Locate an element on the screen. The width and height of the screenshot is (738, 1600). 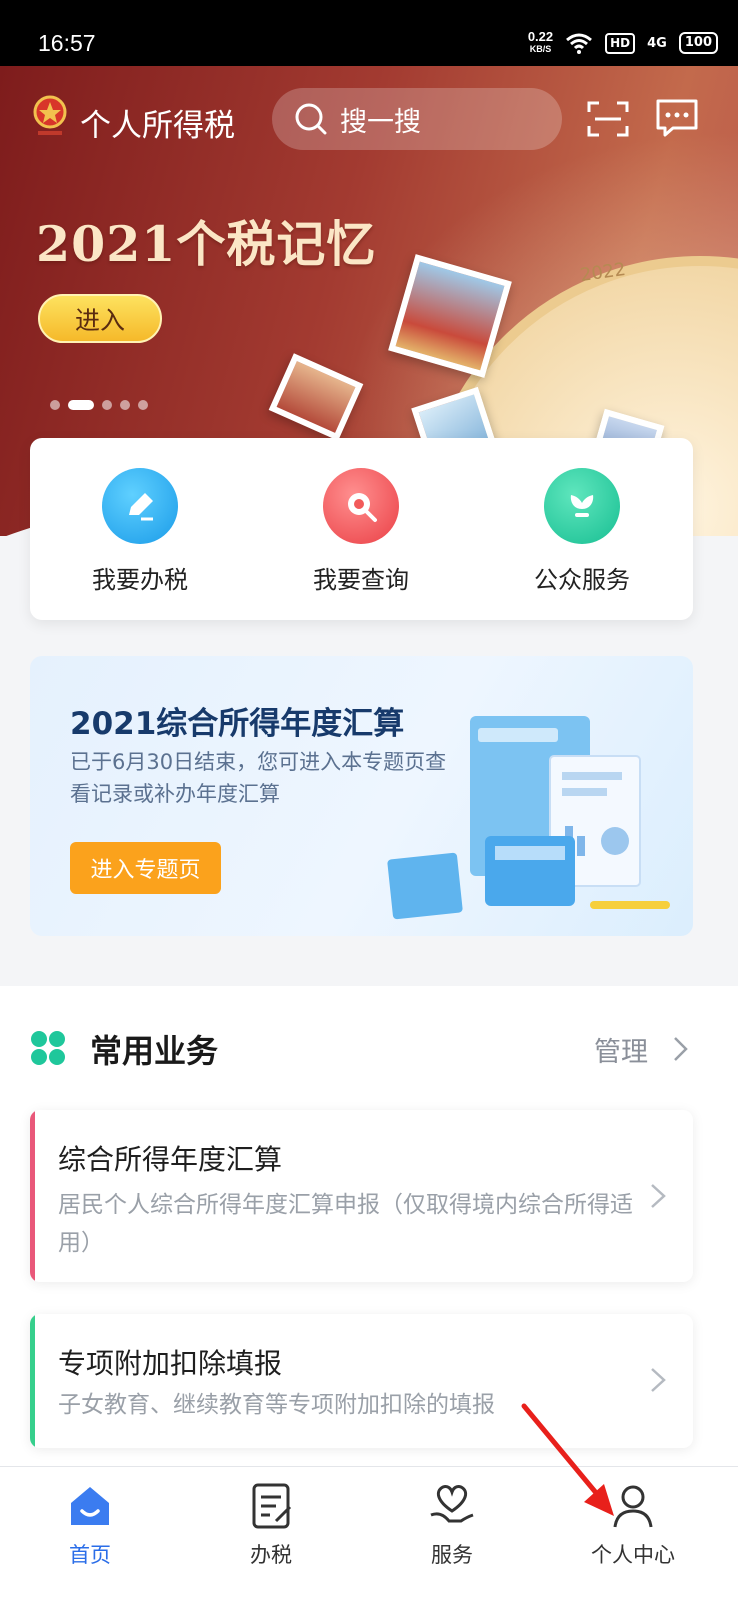
signal-indicator: 4G is located at coordinates (657, 43).